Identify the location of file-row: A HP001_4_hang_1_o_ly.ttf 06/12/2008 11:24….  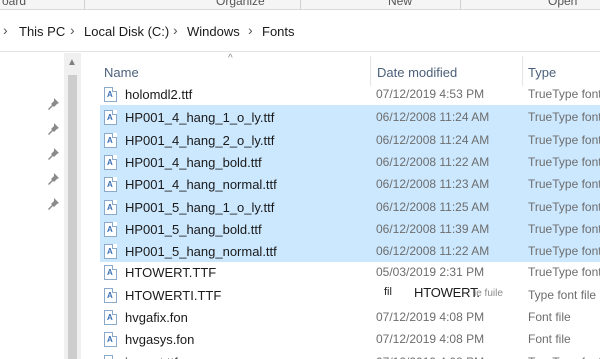
(350, 117).